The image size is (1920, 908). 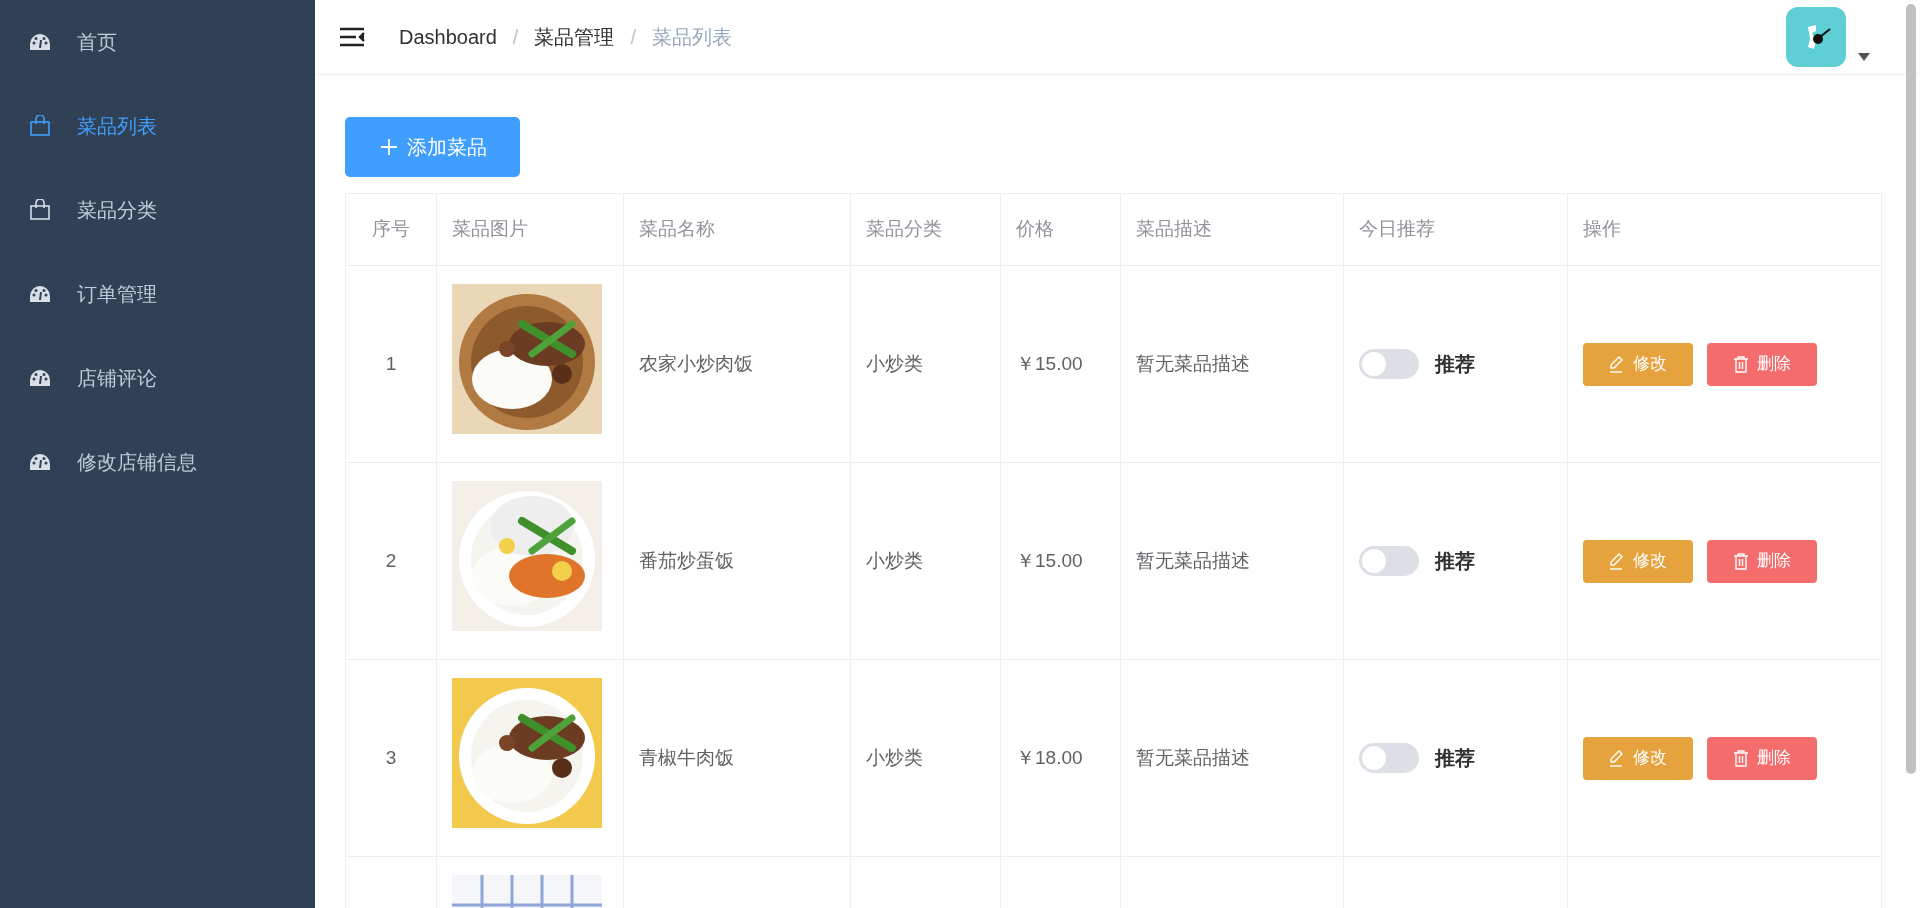 What do you see at coordinates (686, 757) in the screenshot?
I see `table-cell-text: 青椒牛肉饭` at bounding box center [686, 757].